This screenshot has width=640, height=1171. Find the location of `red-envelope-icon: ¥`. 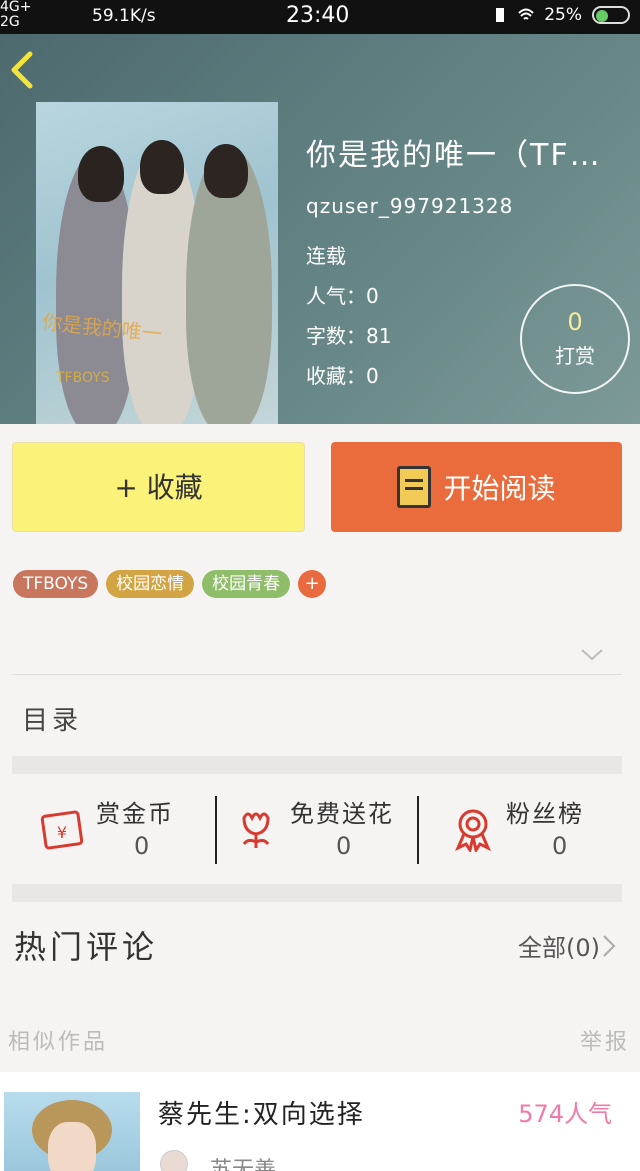

red-envelope-icon: ¥ is located at coordinates (62, 830).